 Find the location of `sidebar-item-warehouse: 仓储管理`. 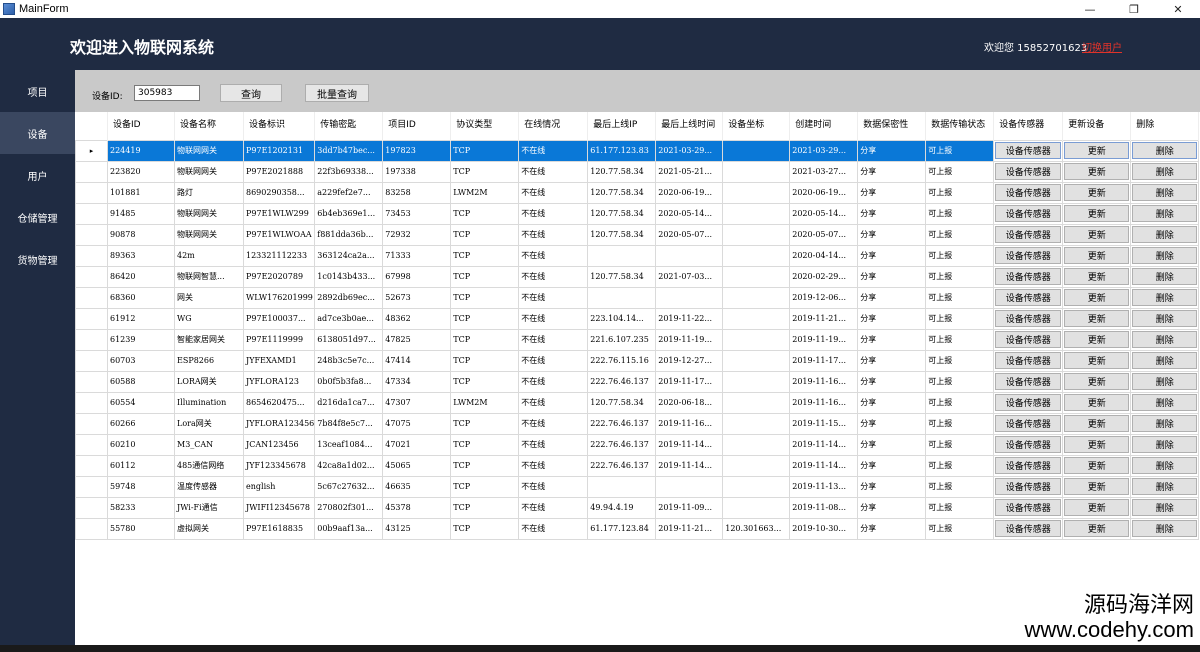

sidebar-item-warehouse: 仓储管理 is located at coordinates (37, 217).